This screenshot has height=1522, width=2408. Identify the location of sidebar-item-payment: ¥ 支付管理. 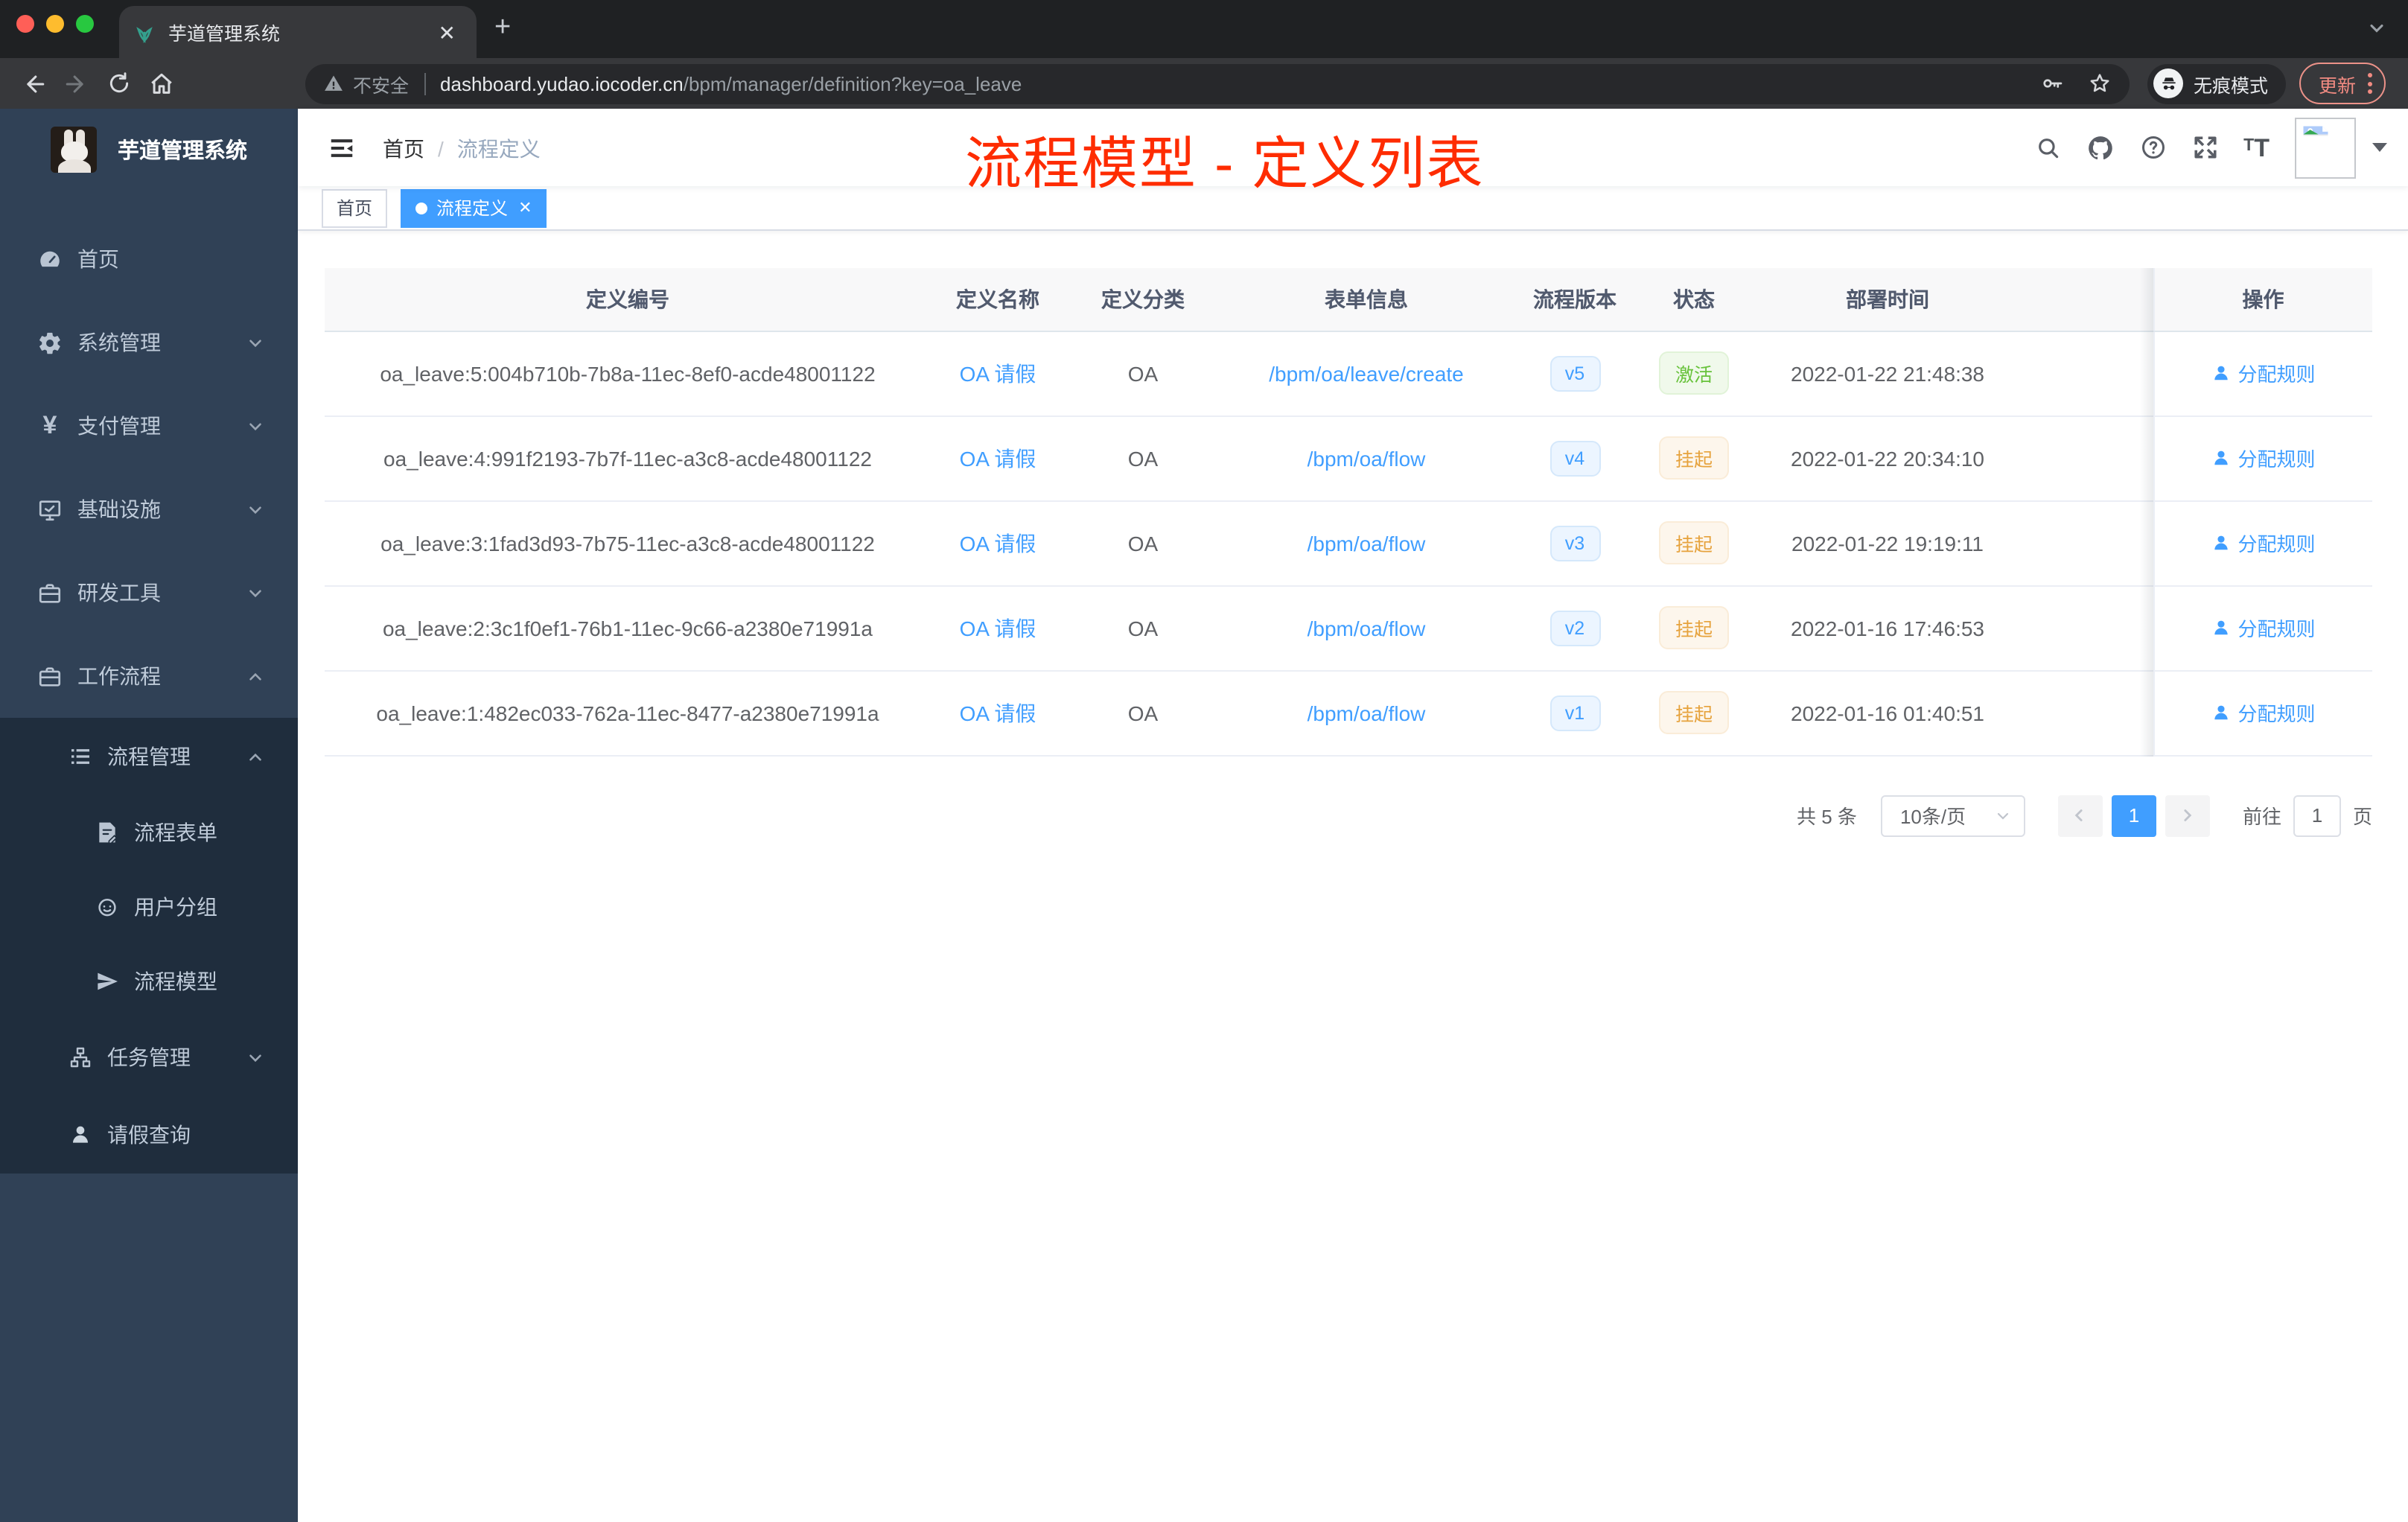
(149, 426).